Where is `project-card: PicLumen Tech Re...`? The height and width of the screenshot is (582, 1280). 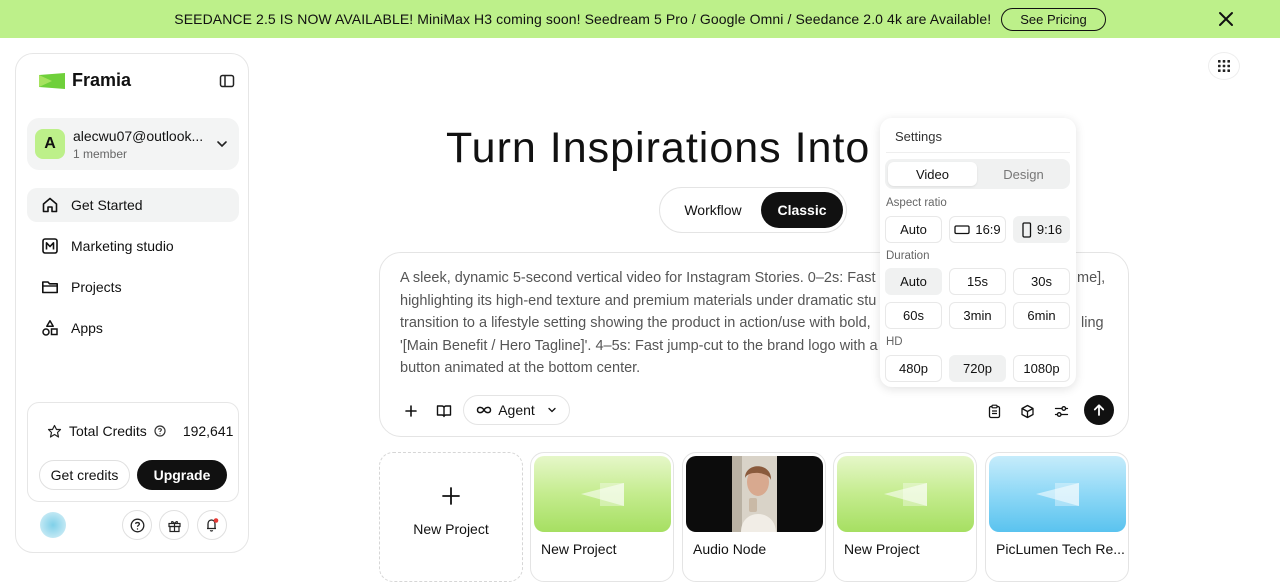 project-card: PicLumen Tech Re... is located at coordinates (1057, 517).